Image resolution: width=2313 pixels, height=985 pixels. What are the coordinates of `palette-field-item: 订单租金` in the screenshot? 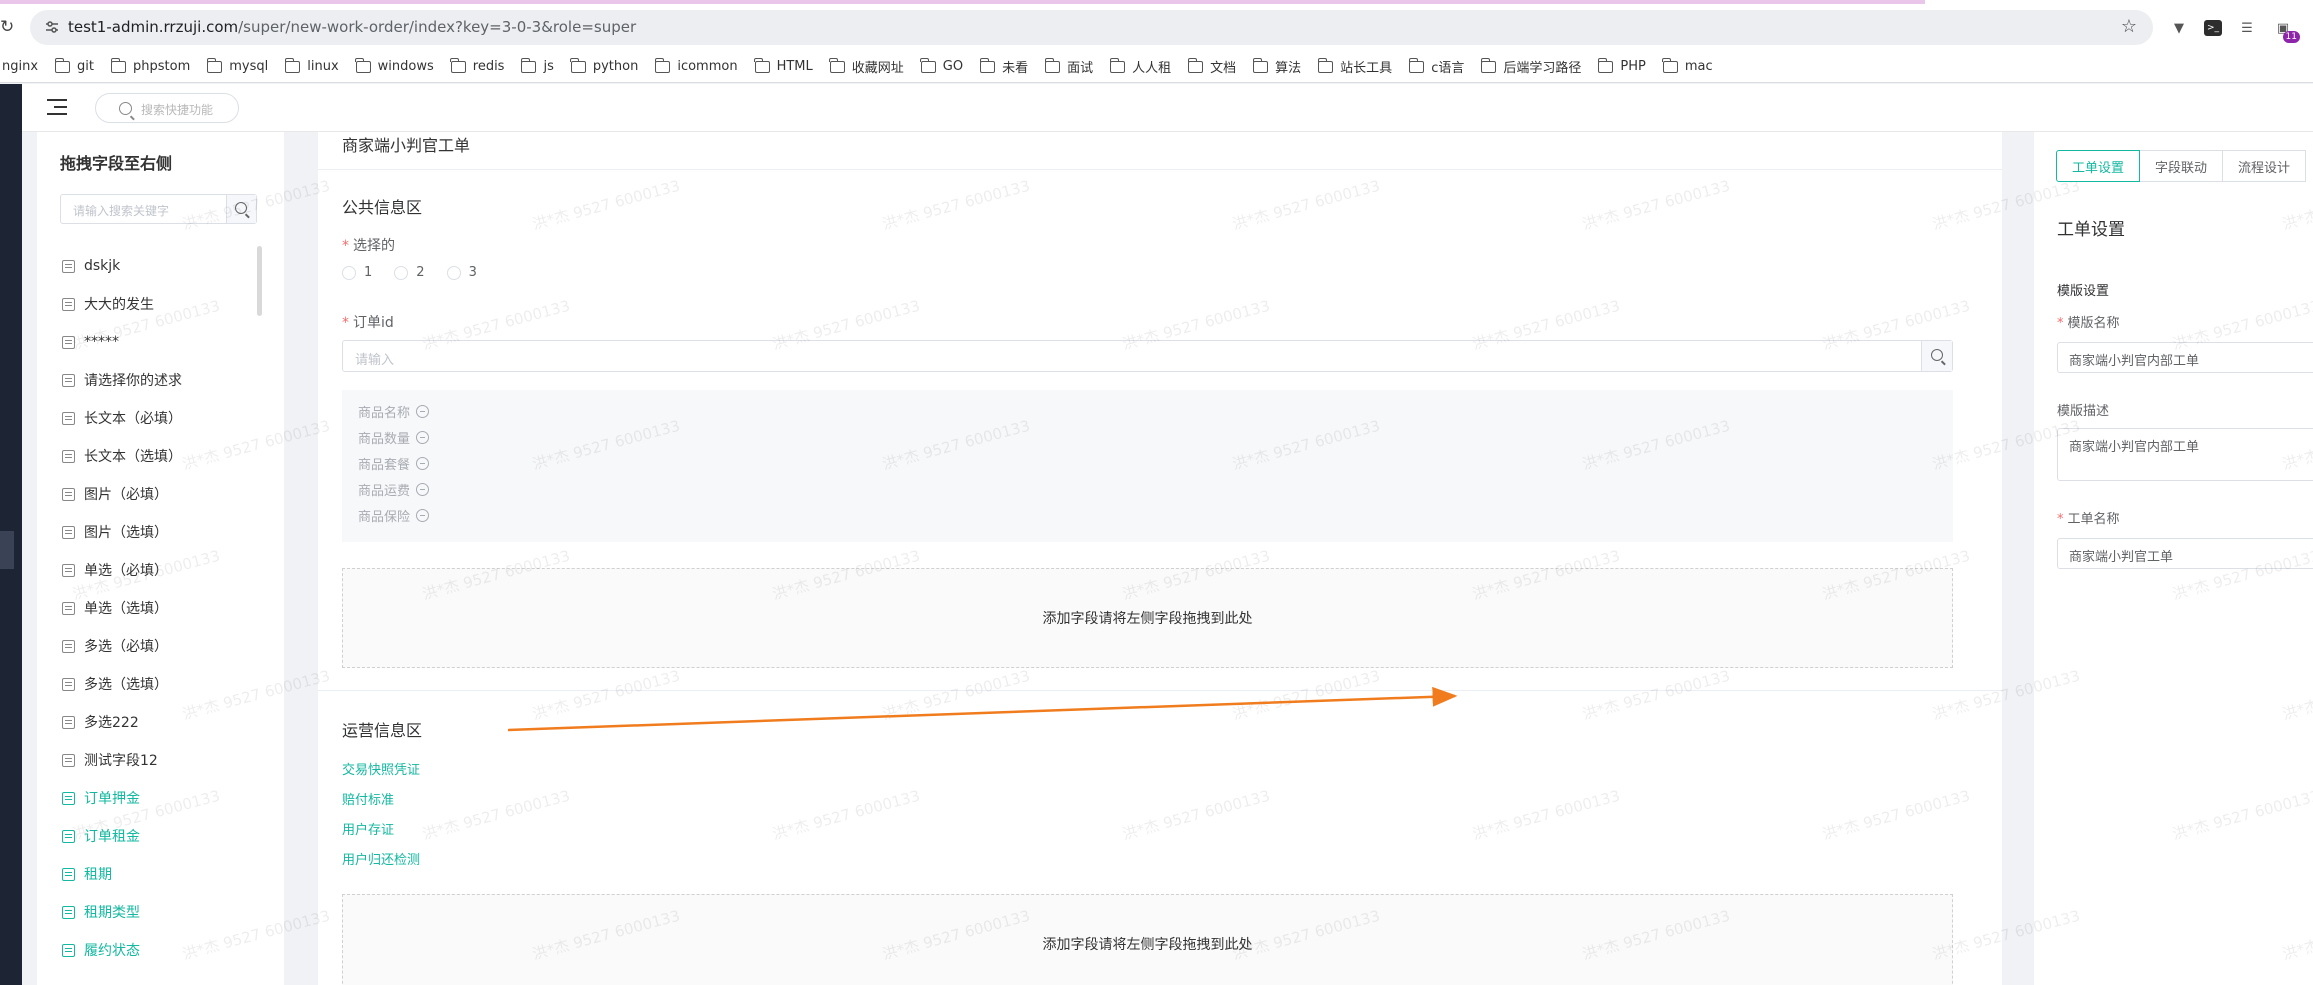 It's located at (101, 836).